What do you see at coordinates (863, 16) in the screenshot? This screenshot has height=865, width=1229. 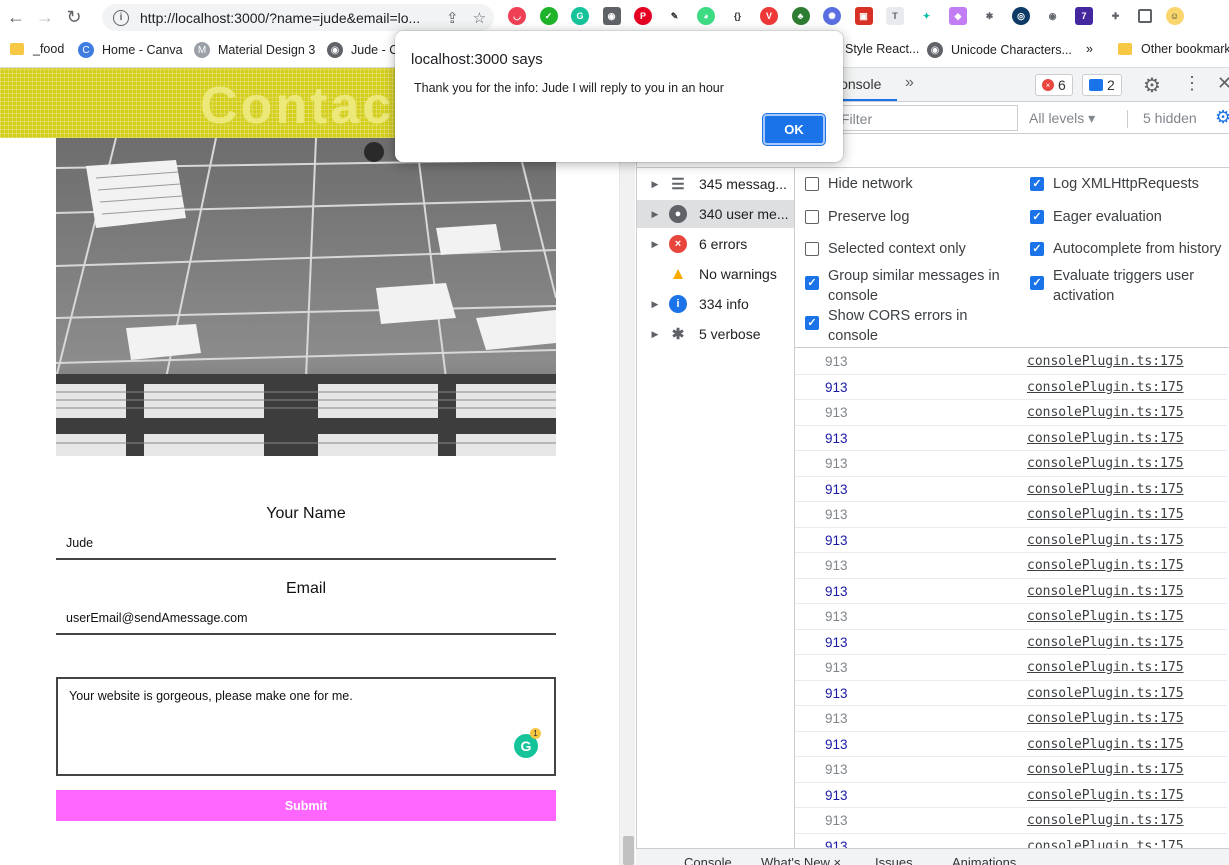 I see `pdf-icon: ▣` at bounding box center [863, 16].